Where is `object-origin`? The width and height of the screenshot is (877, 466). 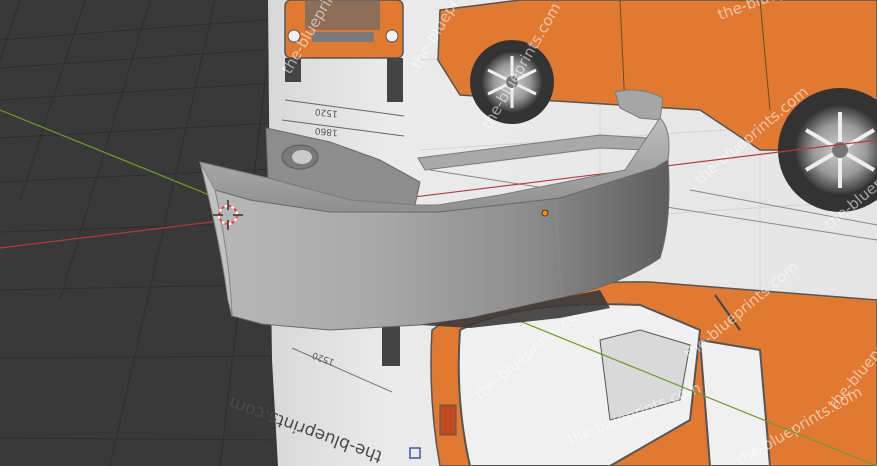
object-origin is located at coordinates (545, 213).